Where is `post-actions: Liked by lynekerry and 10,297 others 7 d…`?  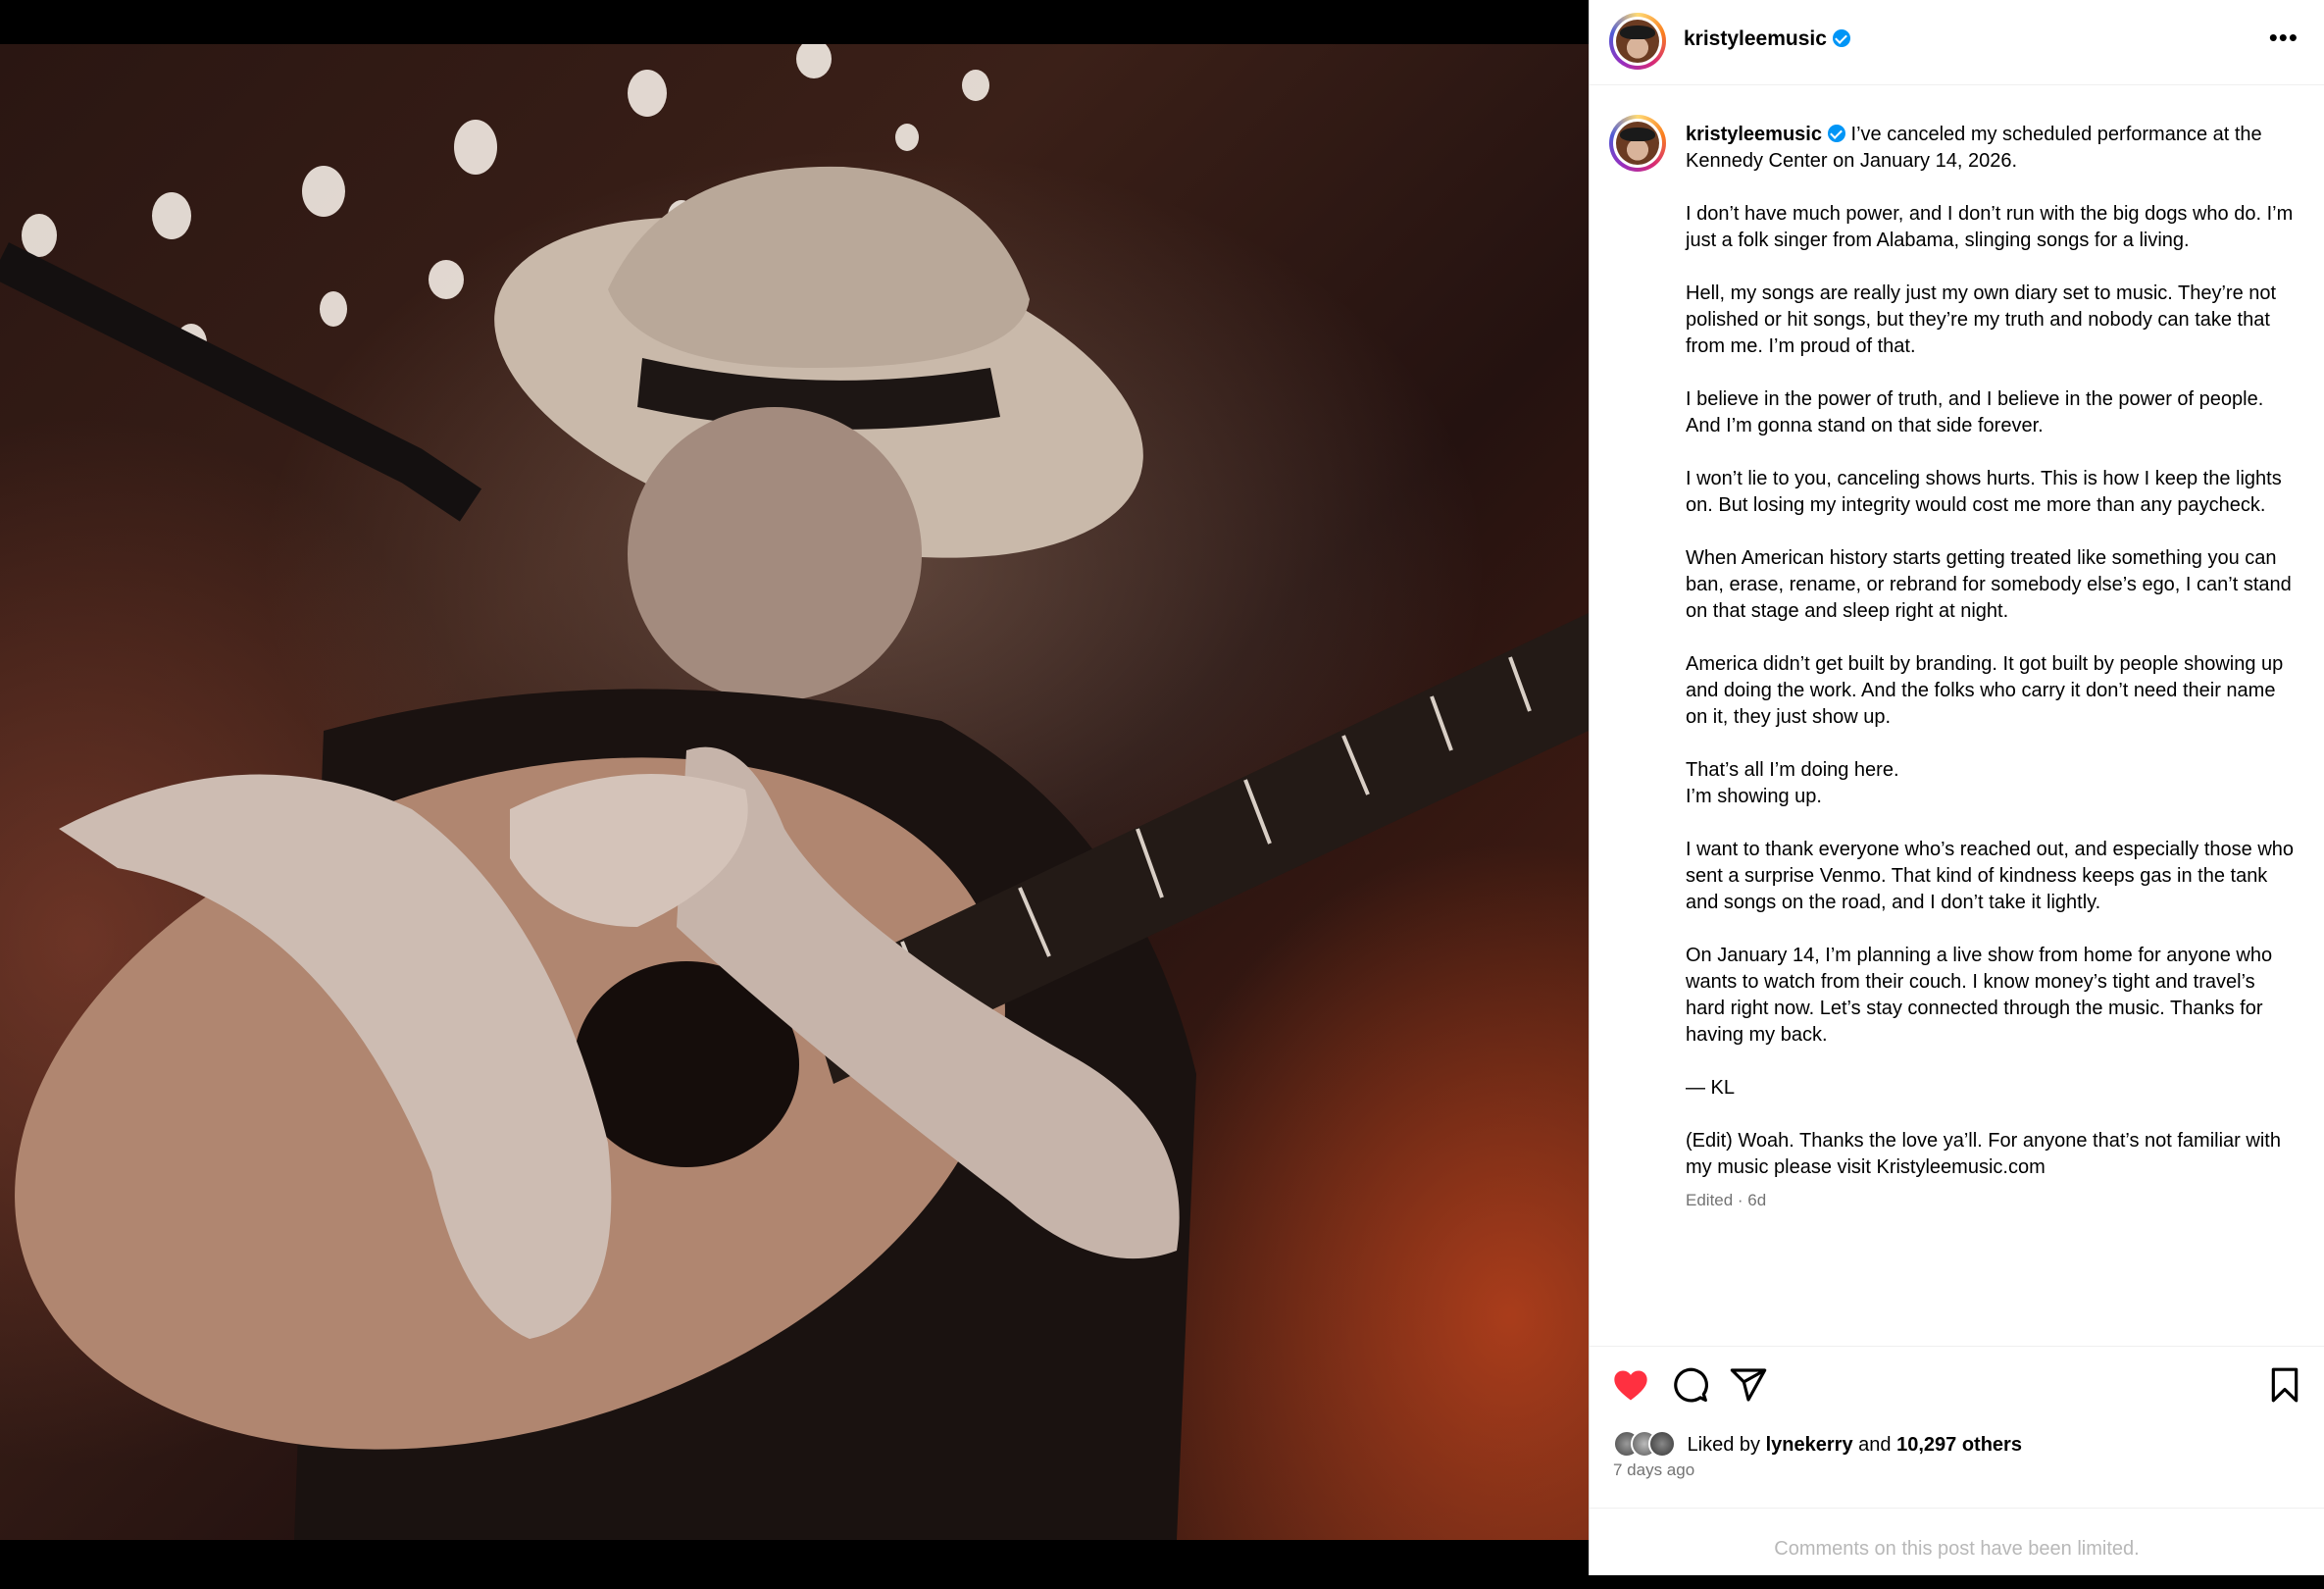 post-actions: Liked by lynekerry and 10,297 others 7 d… is located at coordinates (1957, 1427).